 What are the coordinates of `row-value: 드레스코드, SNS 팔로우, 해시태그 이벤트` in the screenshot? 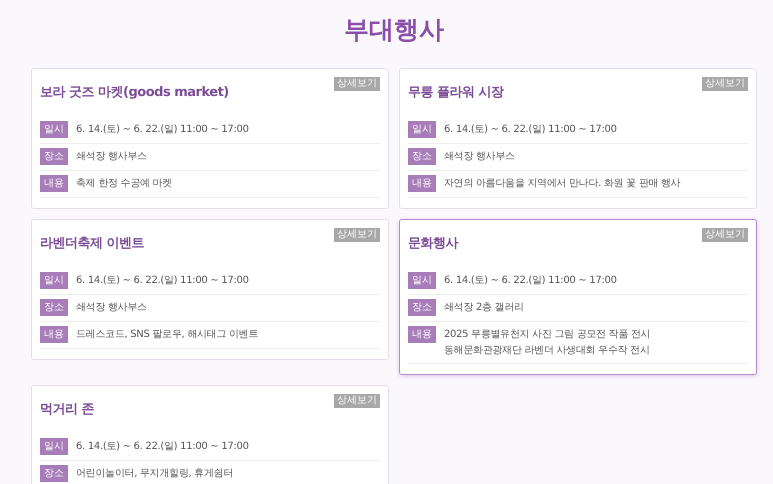 It's located at (167, 335).